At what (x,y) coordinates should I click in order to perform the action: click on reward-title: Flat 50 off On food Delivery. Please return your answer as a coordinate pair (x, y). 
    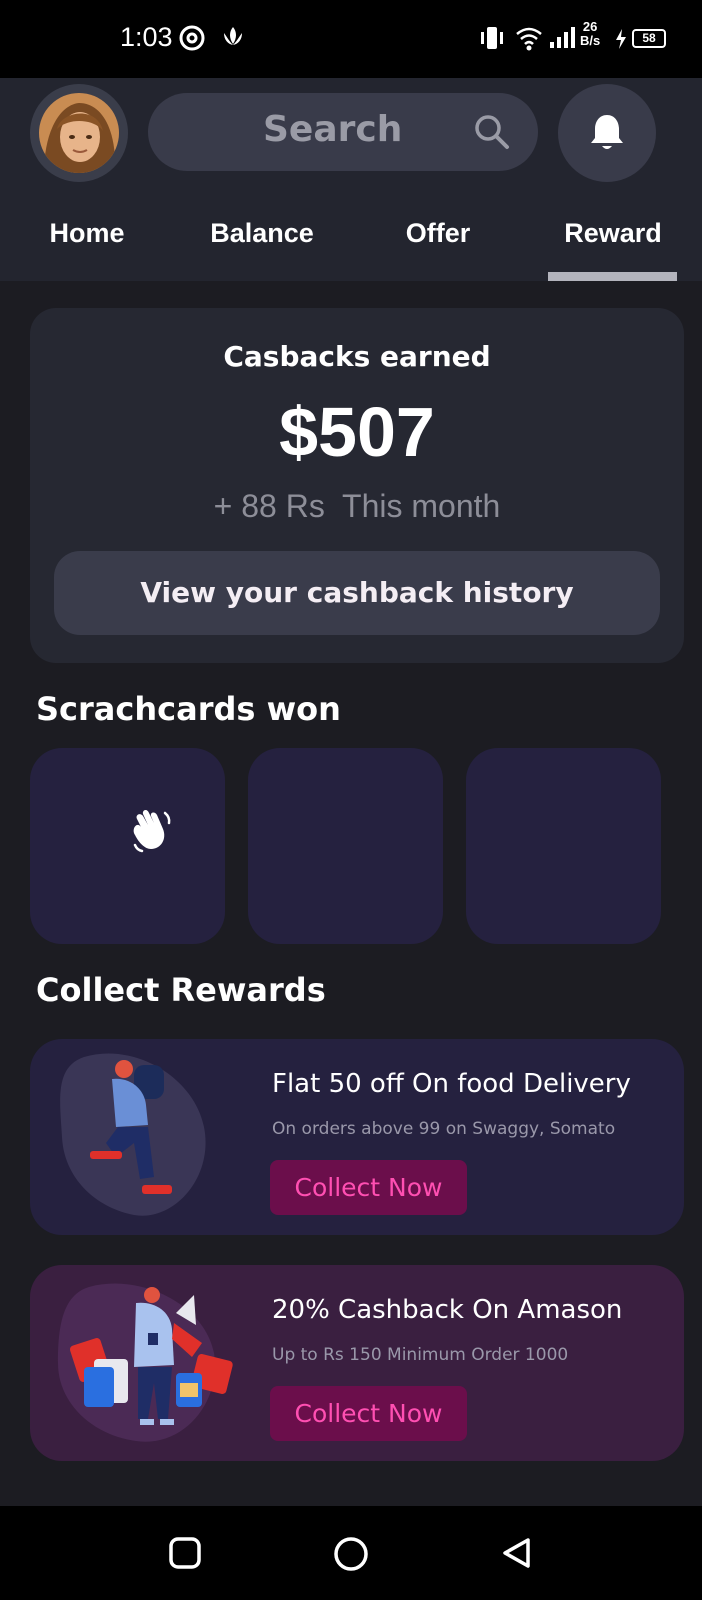
    Looking at the image, I should click on (451, 1084).